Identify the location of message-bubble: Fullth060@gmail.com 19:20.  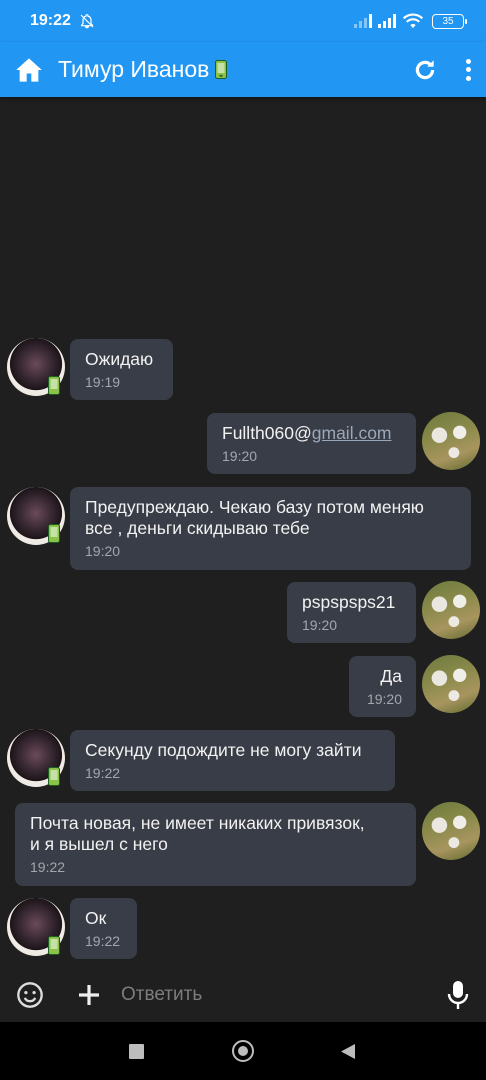
(311, 443).